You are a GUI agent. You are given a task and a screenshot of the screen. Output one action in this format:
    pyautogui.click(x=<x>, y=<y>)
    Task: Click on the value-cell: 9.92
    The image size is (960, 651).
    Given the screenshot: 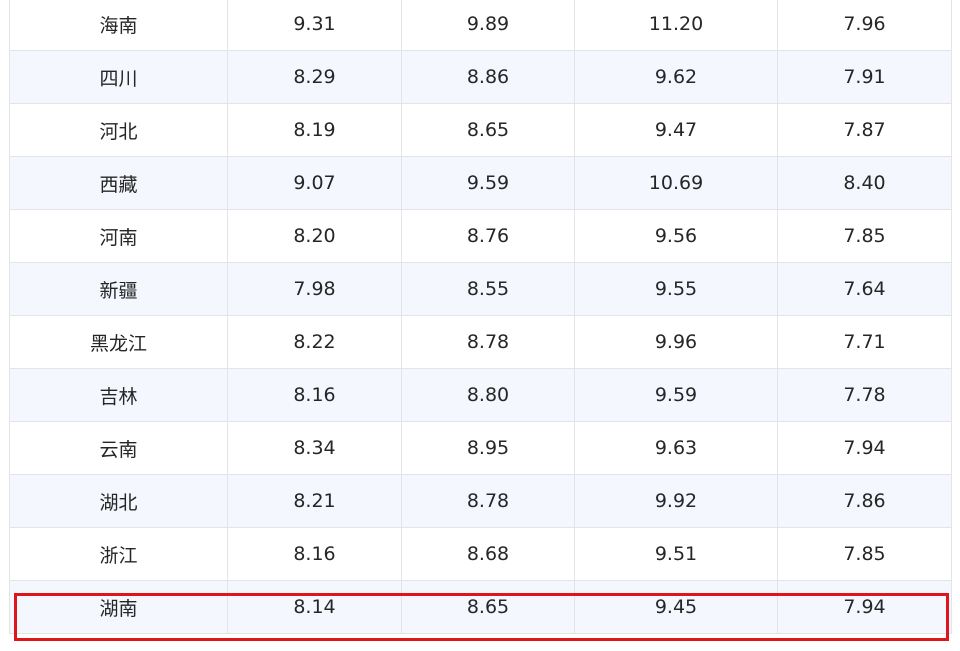 What is the action you would take?
    pyautogui.click(x=676, y=501)
    